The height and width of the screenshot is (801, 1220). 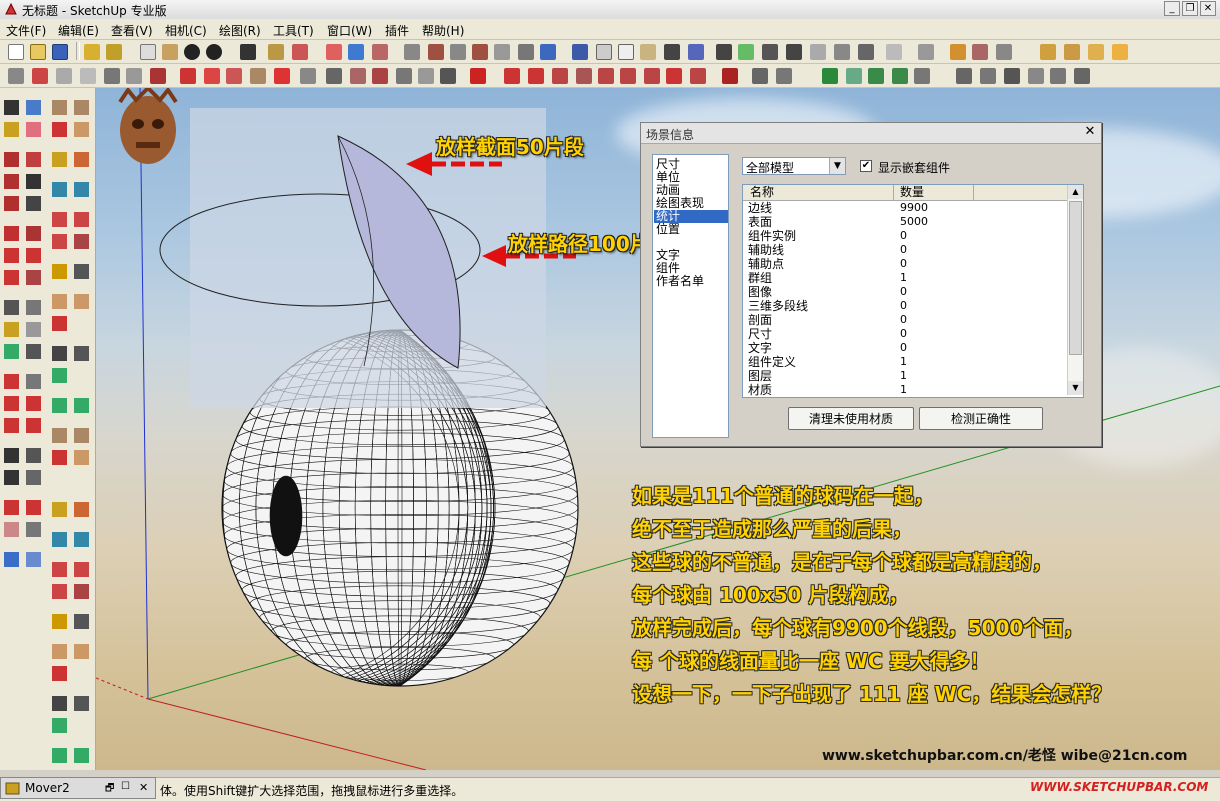 What do you see at coordinates (526, 52) in the screenshot?
I see `left-view-icon` at bounding box center [526, 52].